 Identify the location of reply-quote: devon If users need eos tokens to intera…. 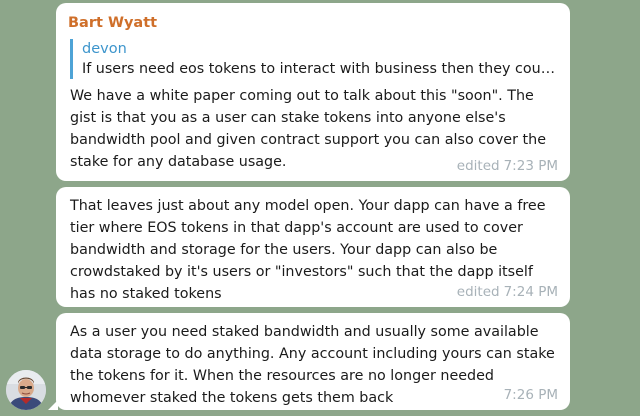
(314, 59).